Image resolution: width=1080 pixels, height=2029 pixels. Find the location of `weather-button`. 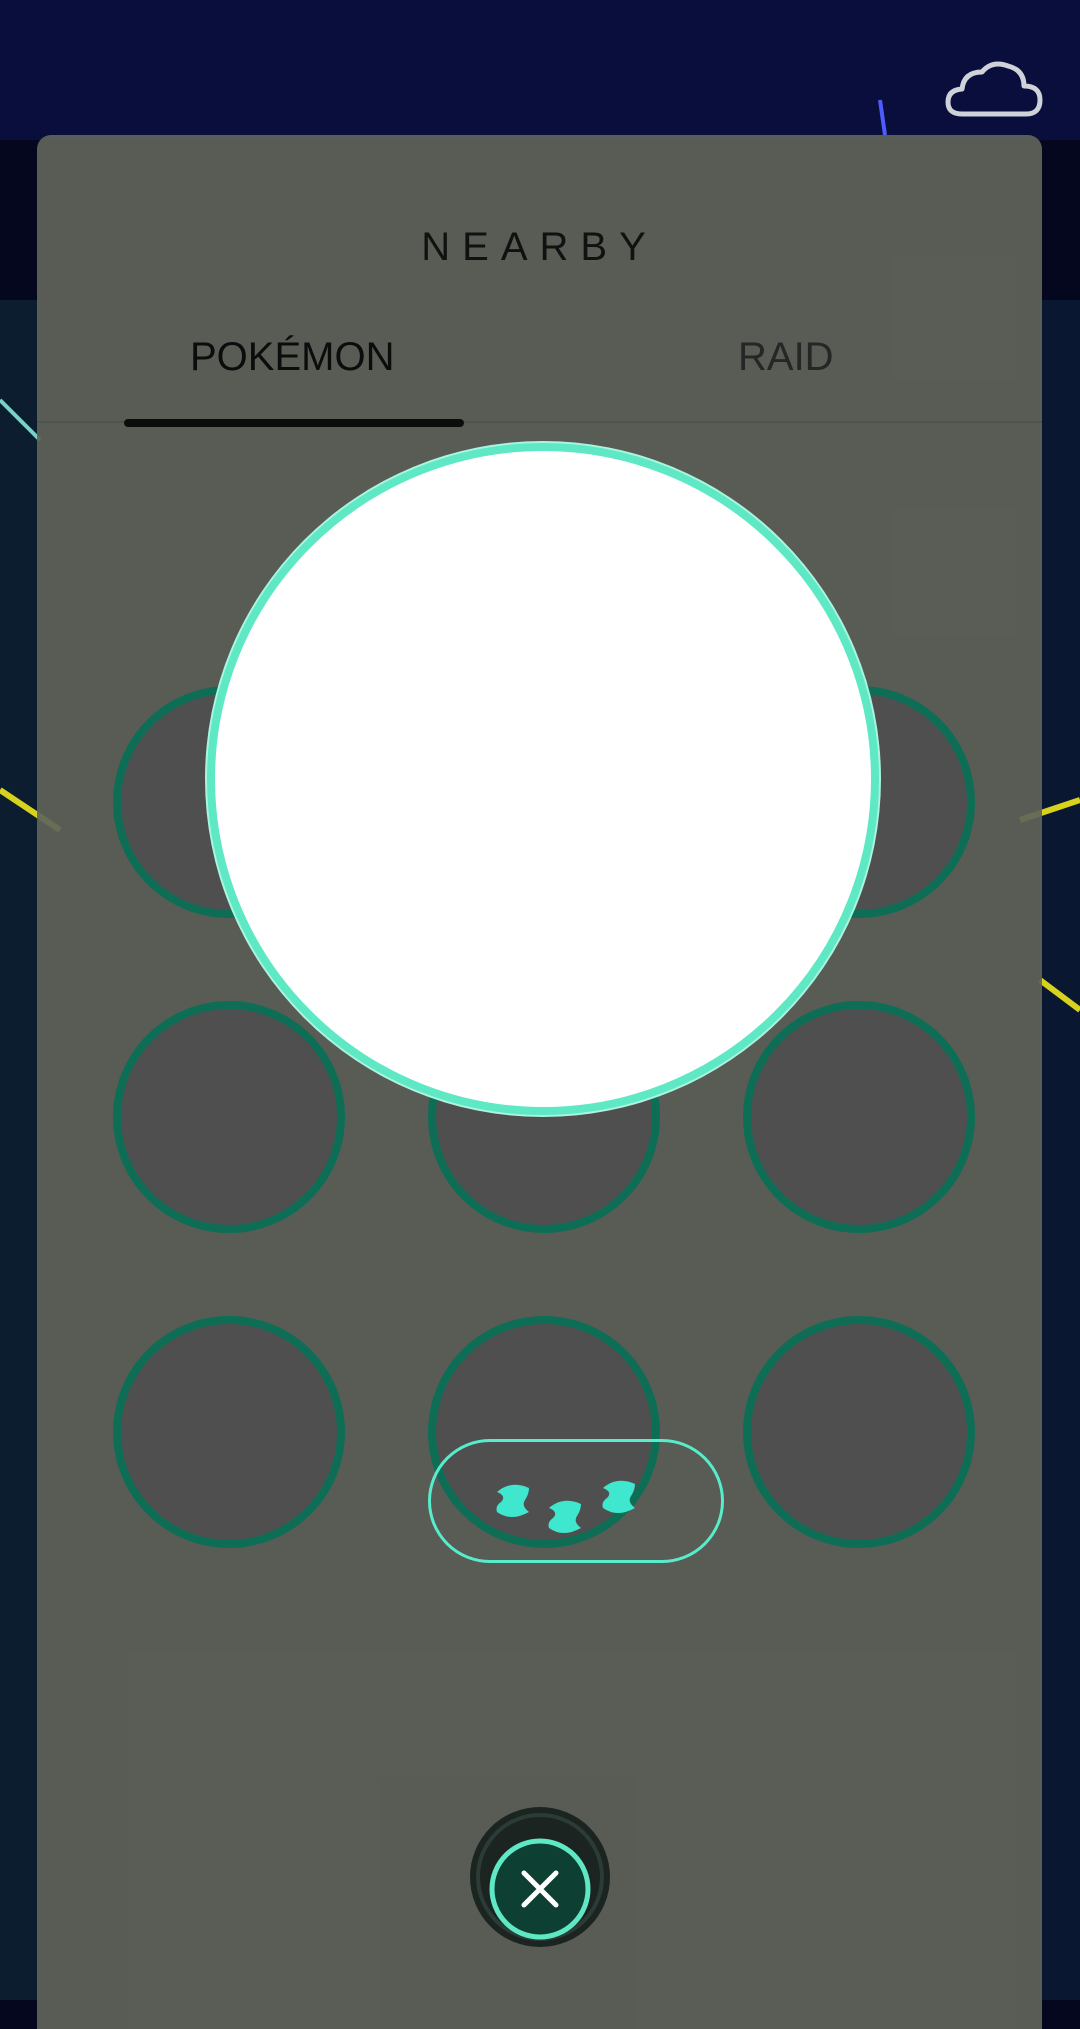

weather-button is located at coordinates (995, 92).